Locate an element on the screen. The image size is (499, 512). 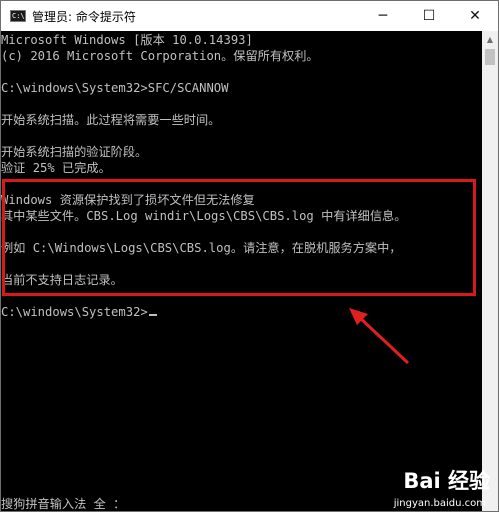
console-line: (c) 2016 Microsoft Corporation。保留所有权利。 is located at coordinates (160, 56).